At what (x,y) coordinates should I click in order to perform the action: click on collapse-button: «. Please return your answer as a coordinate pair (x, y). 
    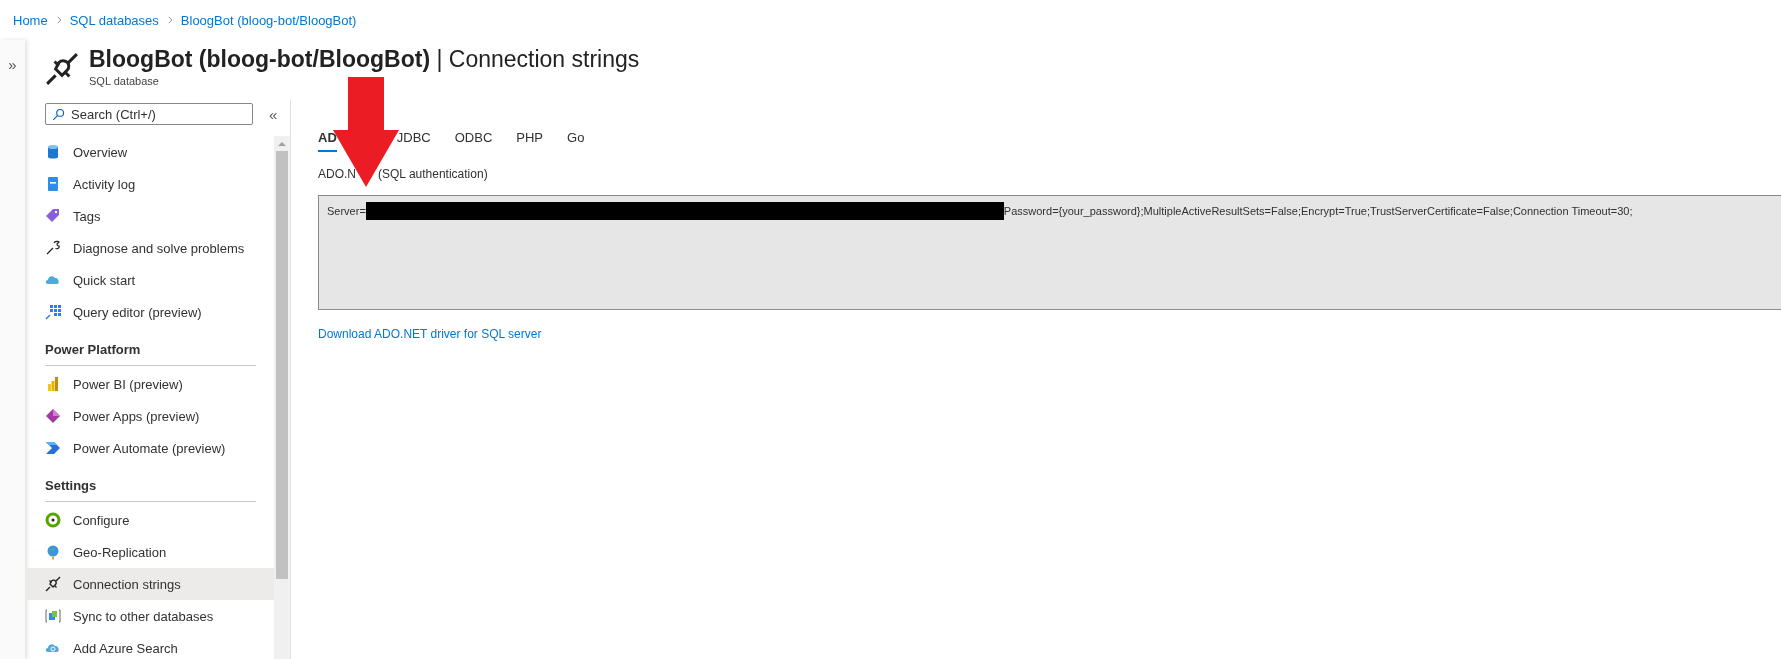
    Looking at the image, I should click on (273, 114).